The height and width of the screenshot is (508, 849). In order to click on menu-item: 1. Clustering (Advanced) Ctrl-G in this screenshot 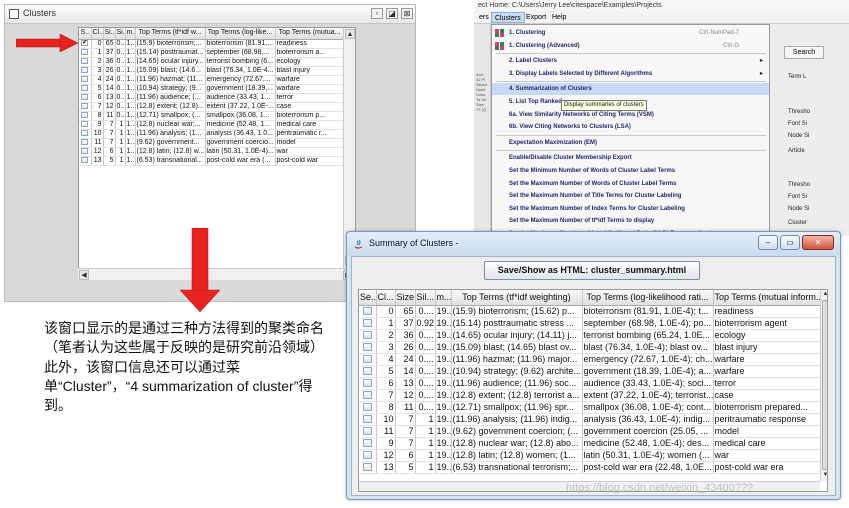, I will do `click(630, 46)`.